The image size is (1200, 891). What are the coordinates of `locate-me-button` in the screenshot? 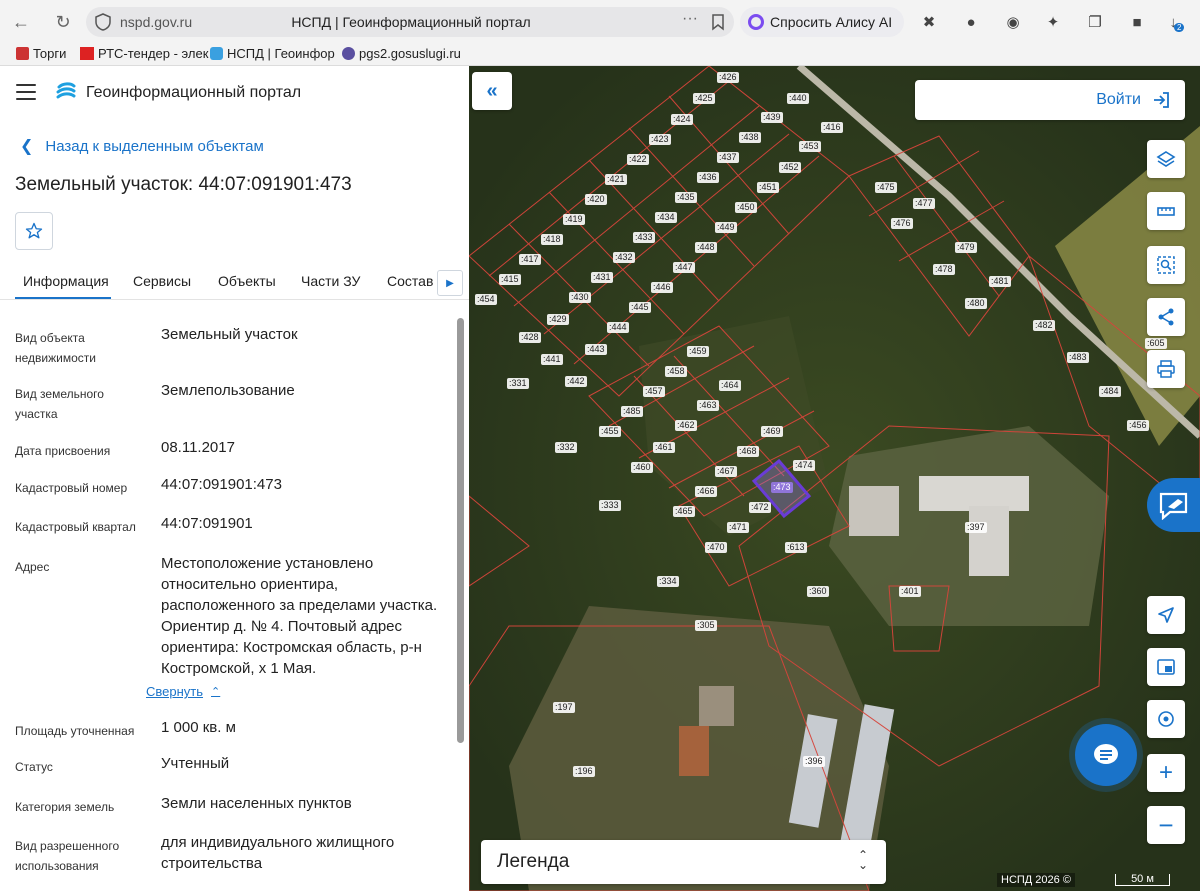 It's located at (1166, 615).